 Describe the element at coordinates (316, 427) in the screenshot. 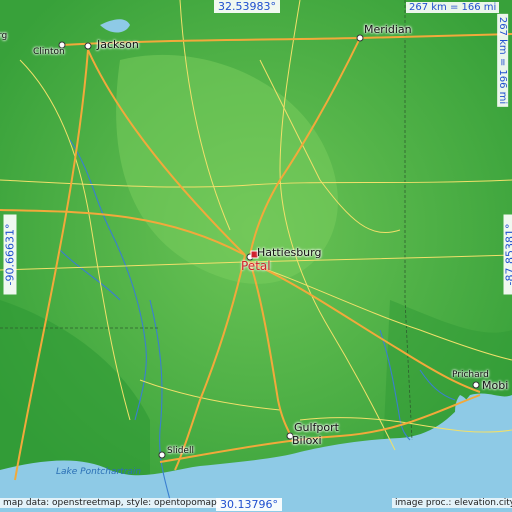

I see `city-label-gulfport: Gulfport` at that location.